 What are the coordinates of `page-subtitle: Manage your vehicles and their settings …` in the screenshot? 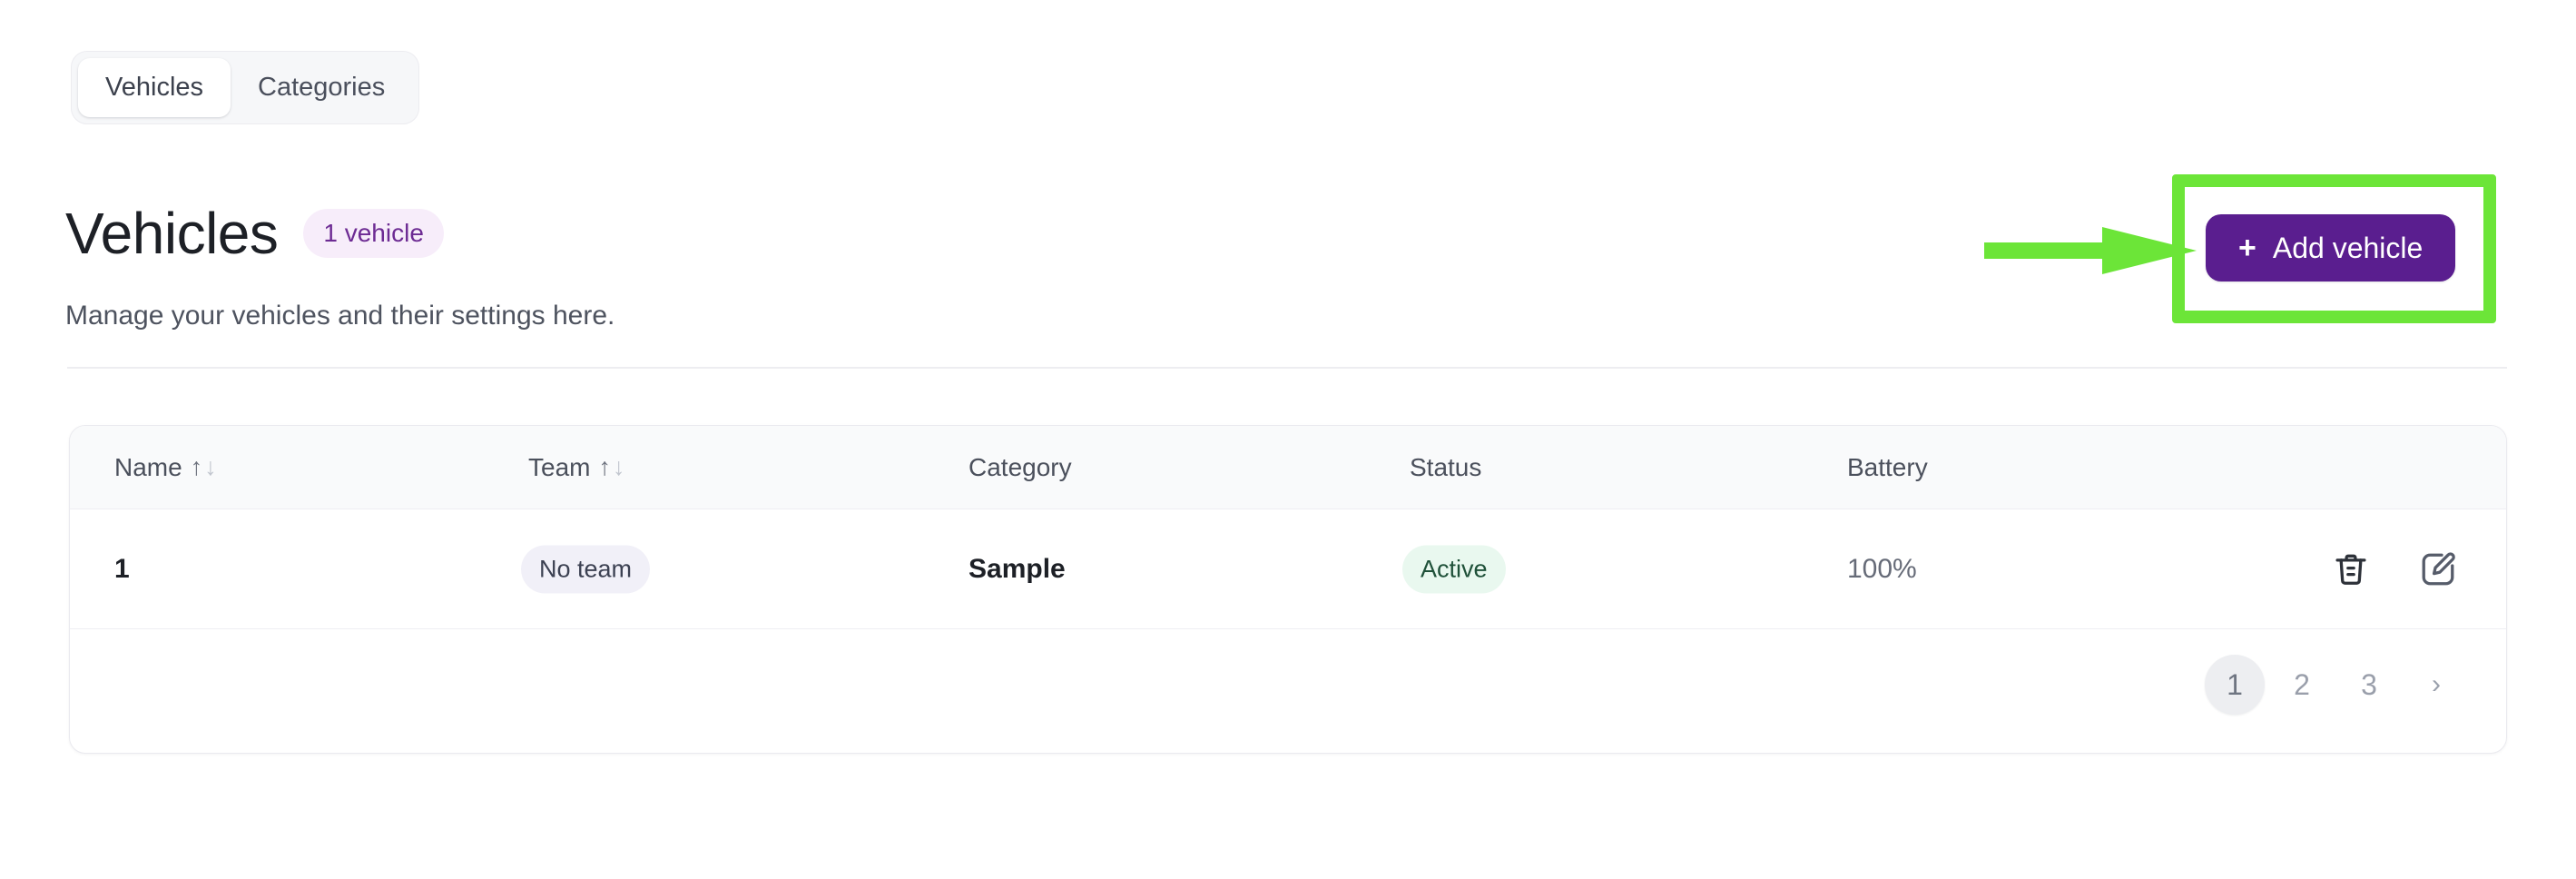 It's located at (340, 316).